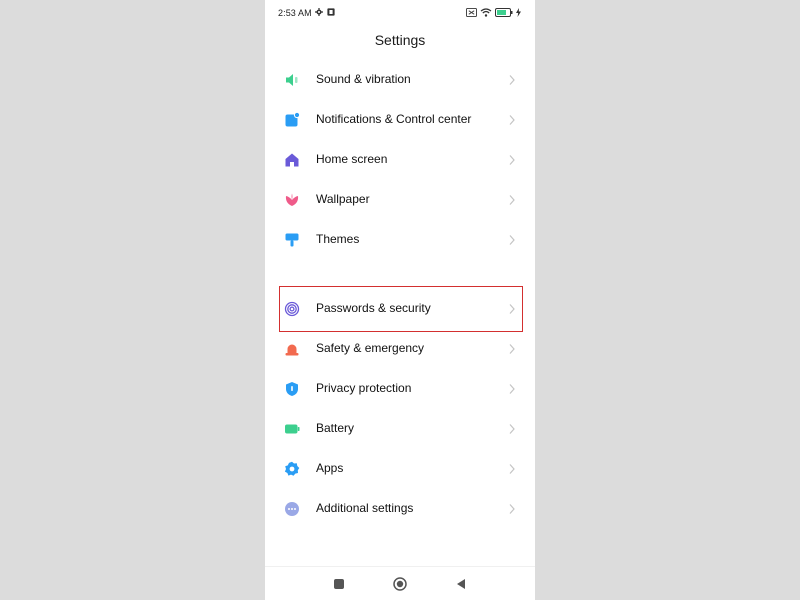  What do you see at coordinates (331, 12) in the screenshot?
I see `notification-square-icon` at bounding box center [331, 12].